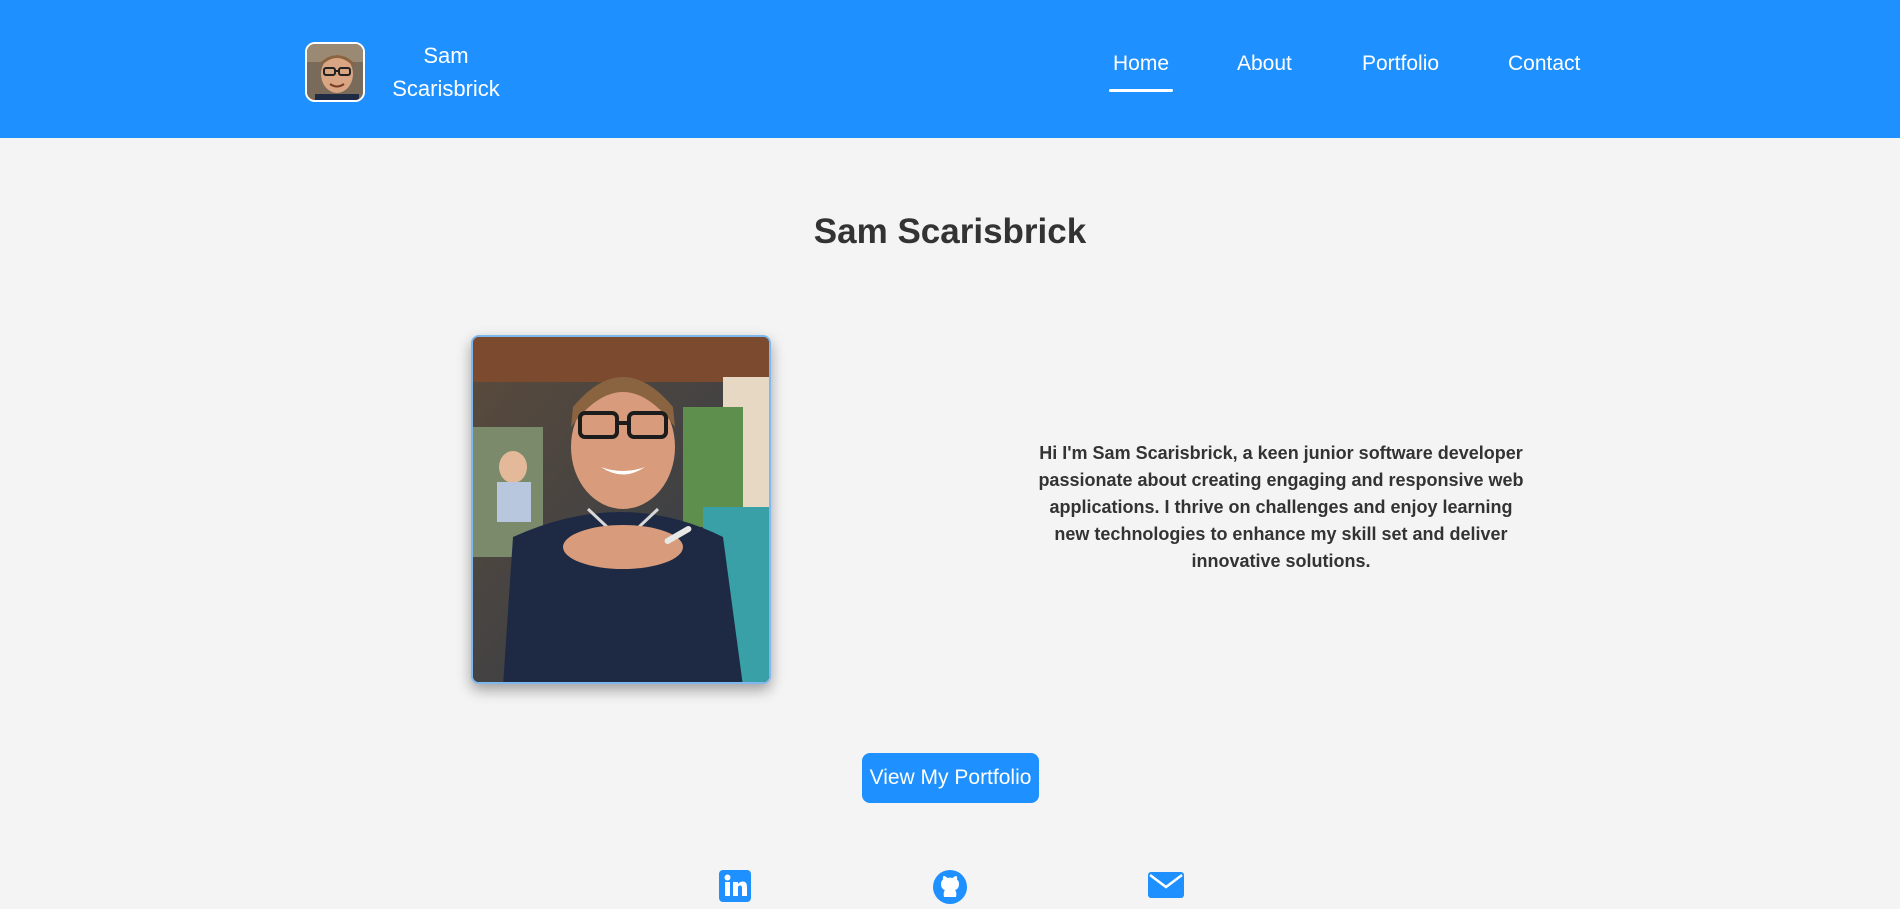 This screenshot has width=1900, height=909. I want to click on linkedin-icon, so click(735, 886).